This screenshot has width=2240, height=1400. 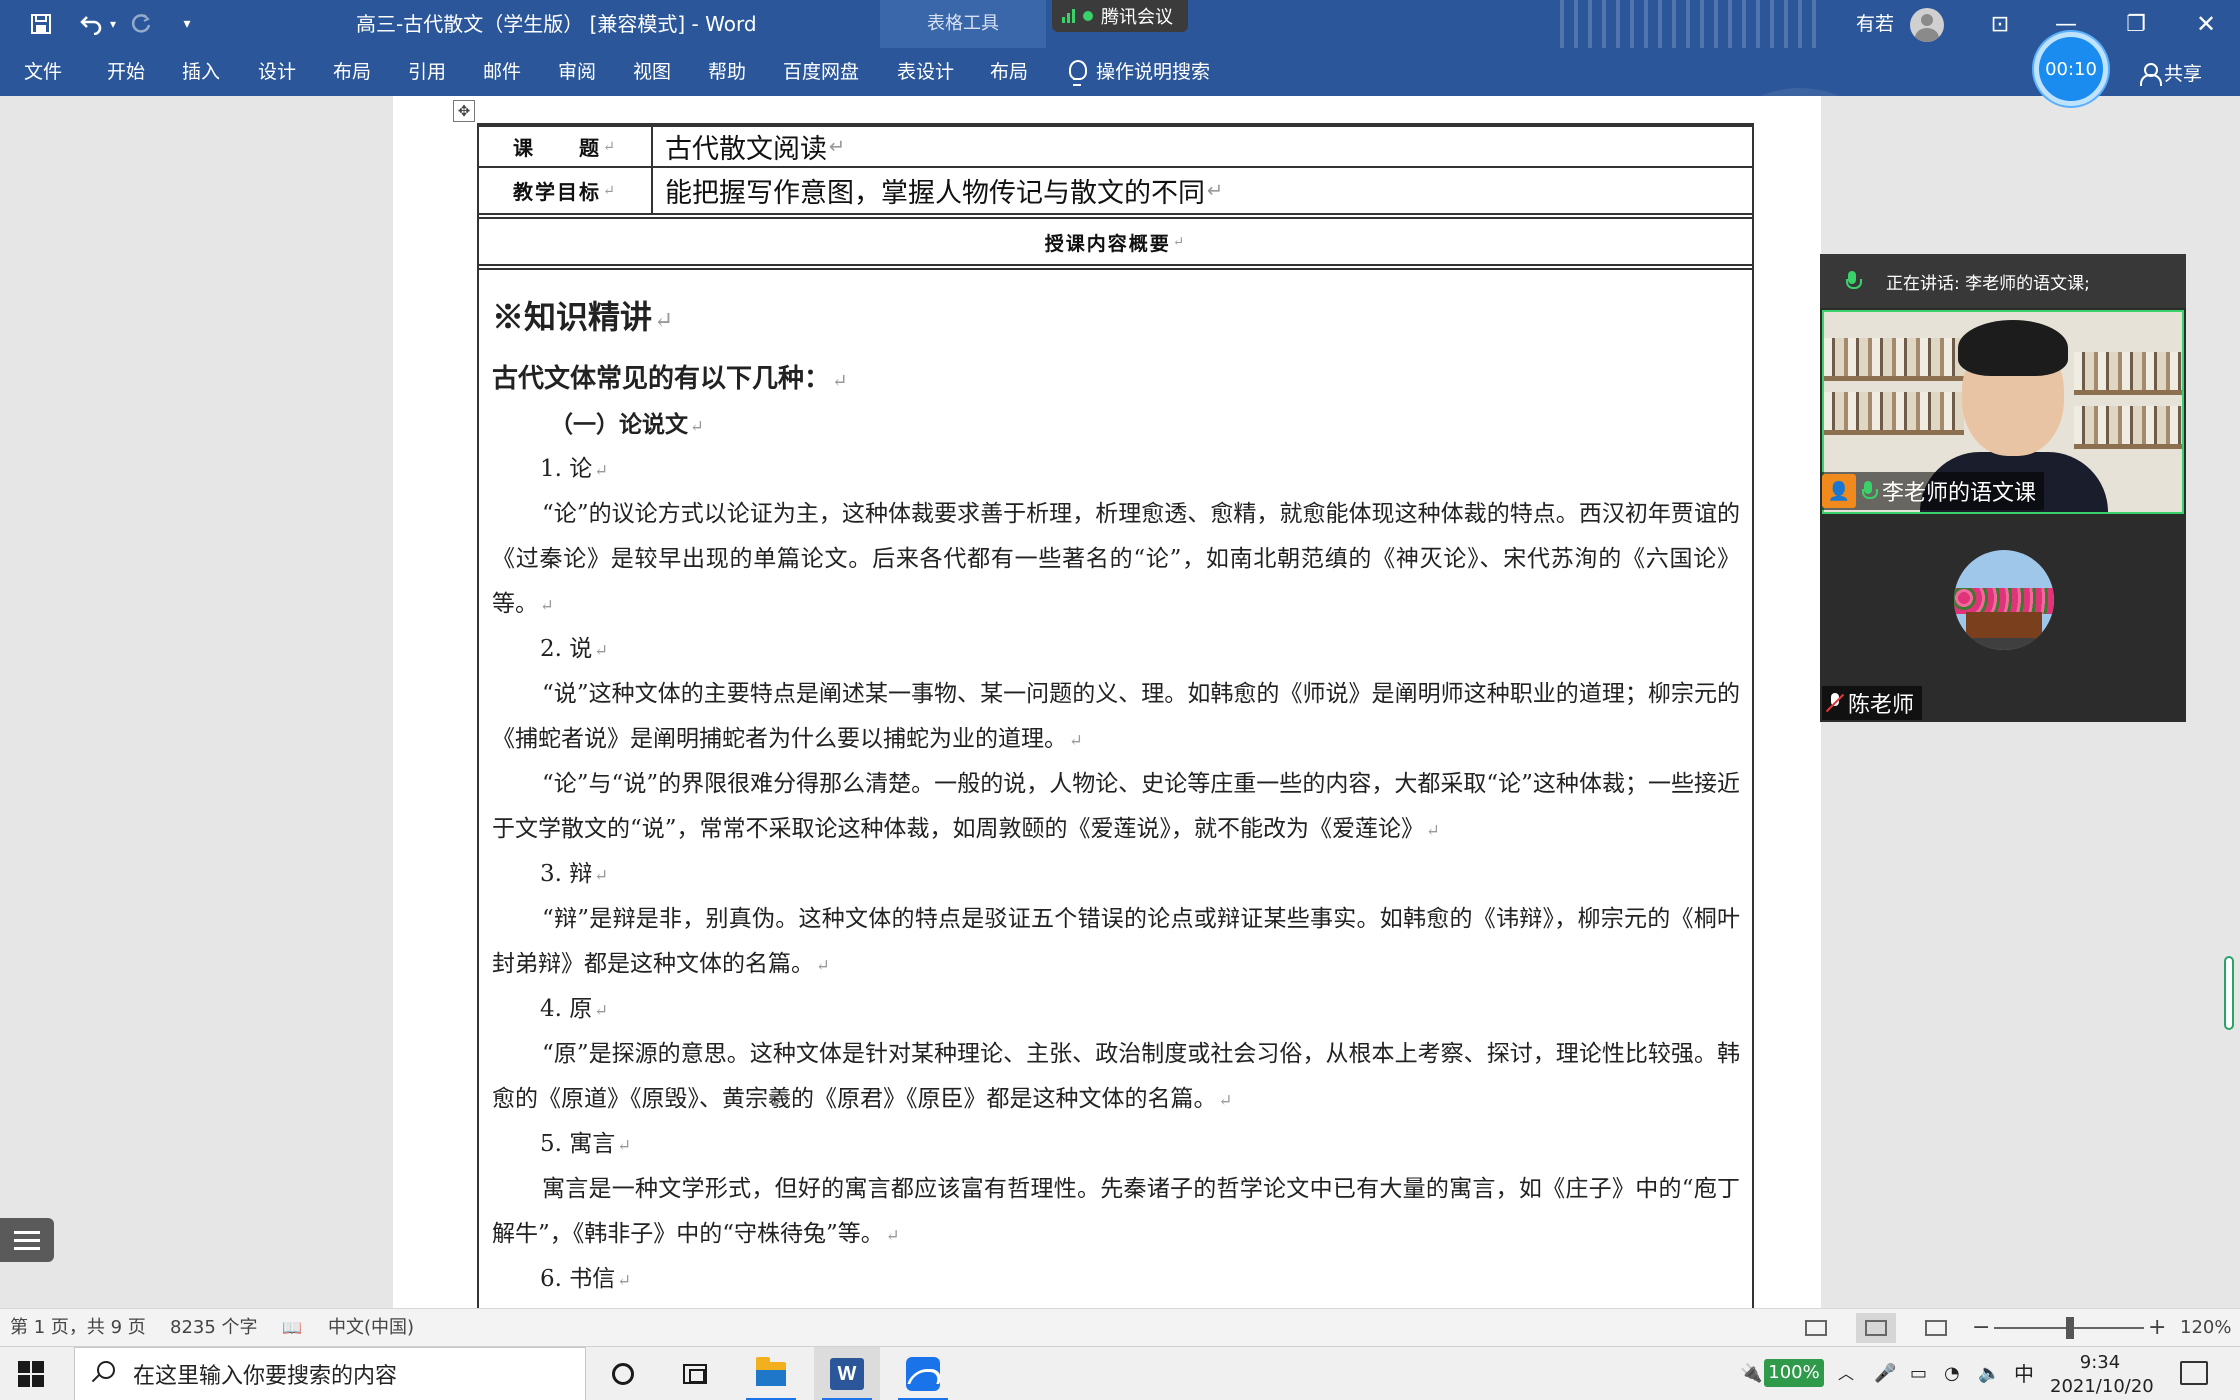 What do you see at coordinates (1981, 1328) in the screenshot?
I see `zoom-out-button: −` at bounding box center [1981, 1328].